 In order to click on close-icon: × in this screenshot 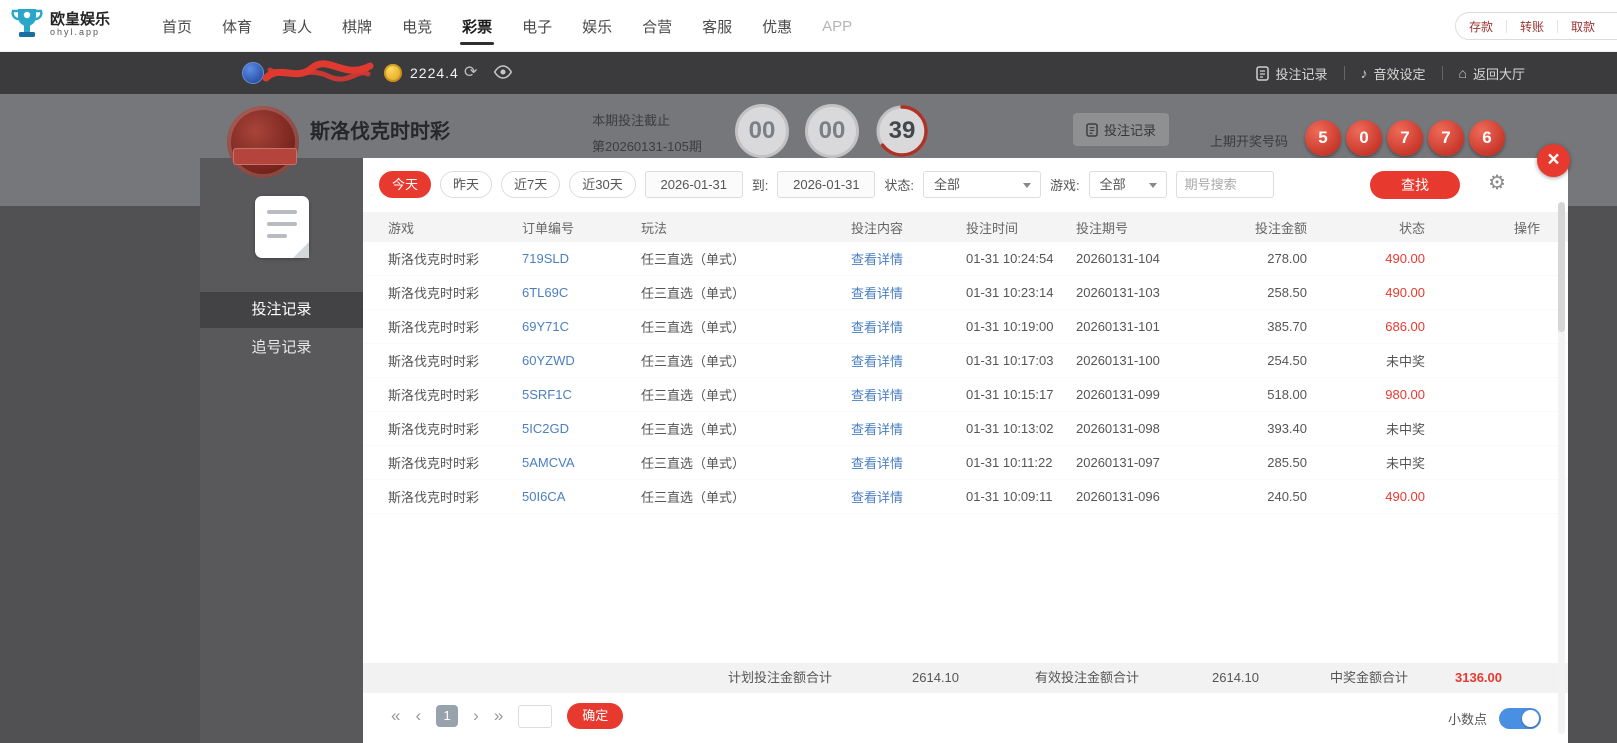, I will do `click(1553, 160)`.